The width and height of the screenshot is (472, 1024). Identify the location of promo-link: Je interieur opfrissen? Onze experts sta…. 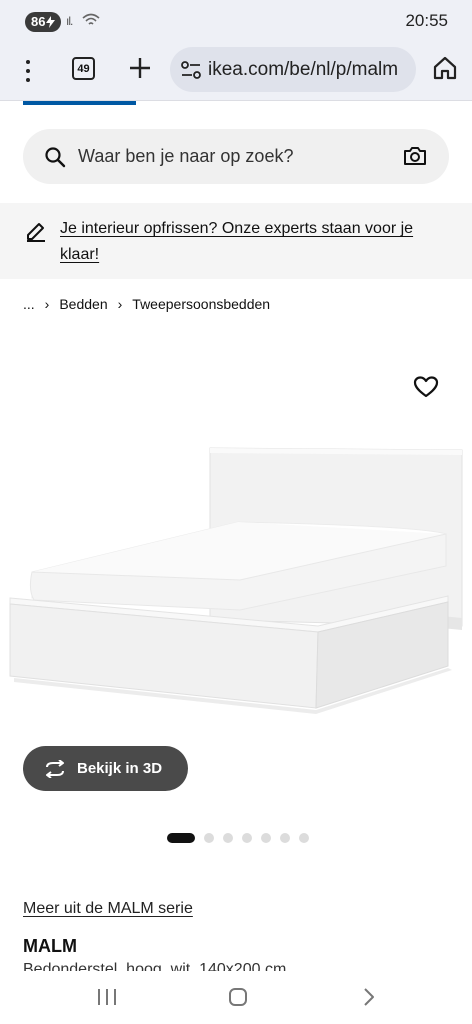
(257, 242).